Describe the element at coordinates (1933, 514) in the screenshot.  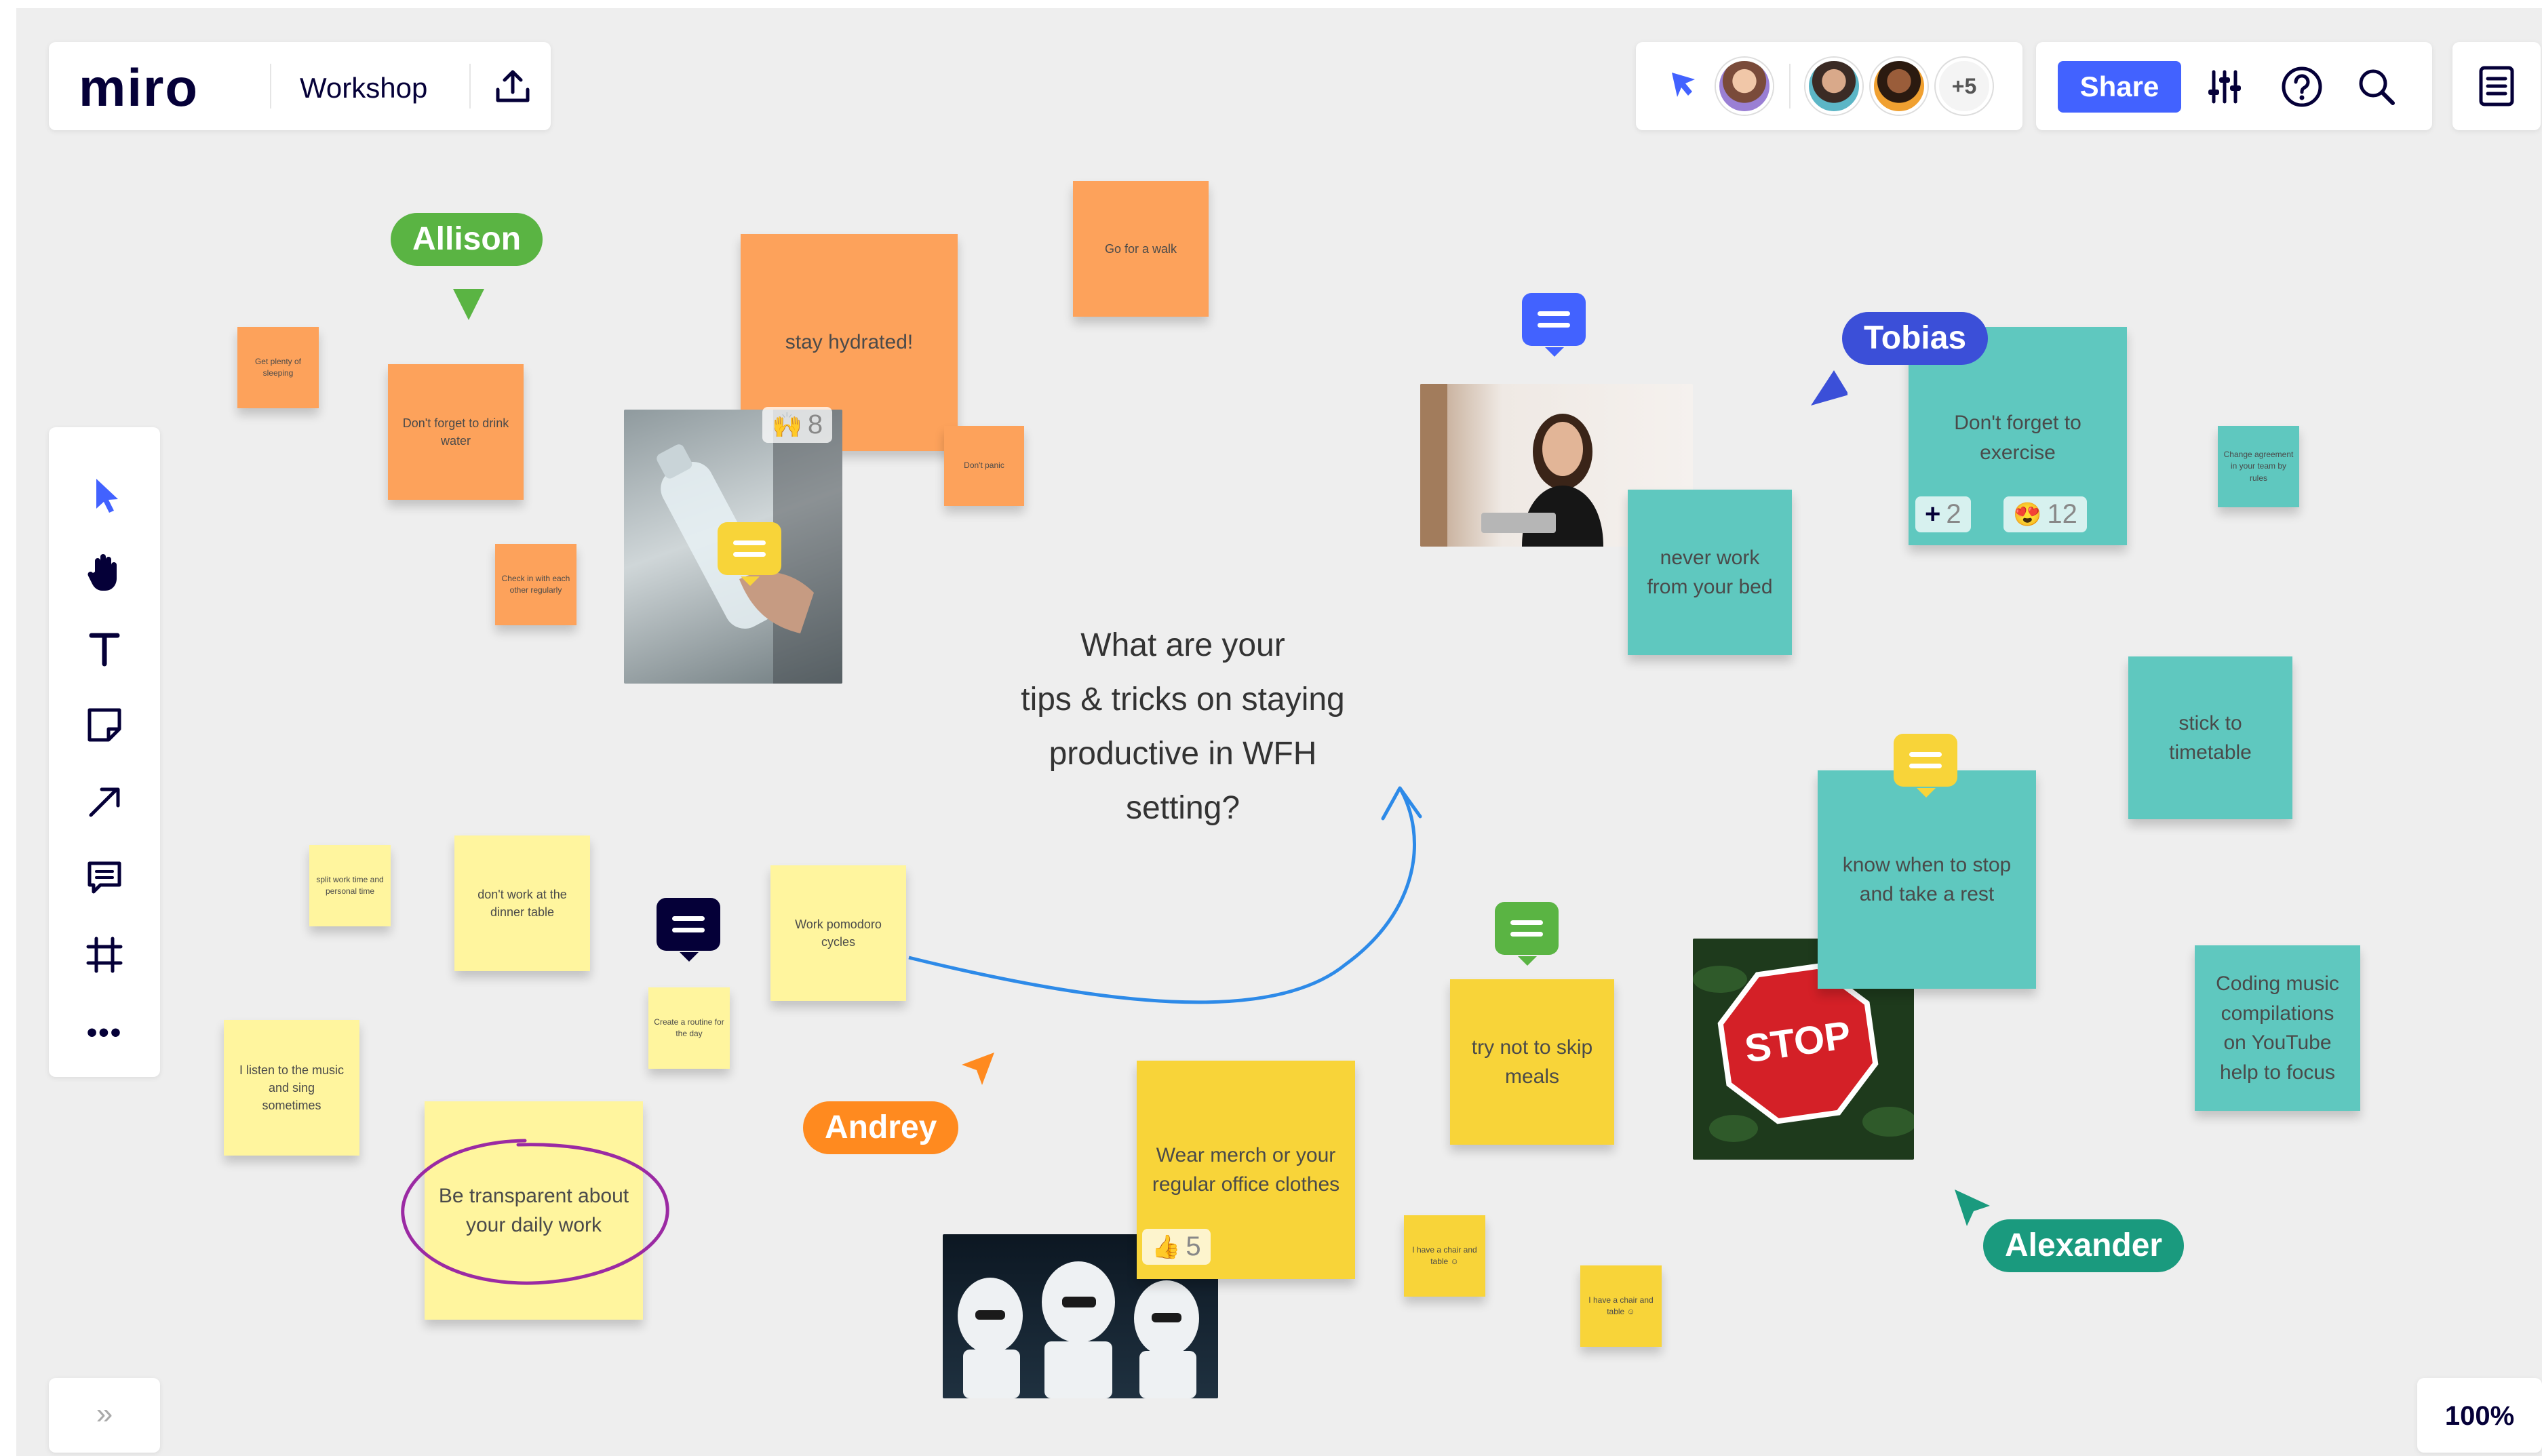
I see `plus-icon: +` at that location.